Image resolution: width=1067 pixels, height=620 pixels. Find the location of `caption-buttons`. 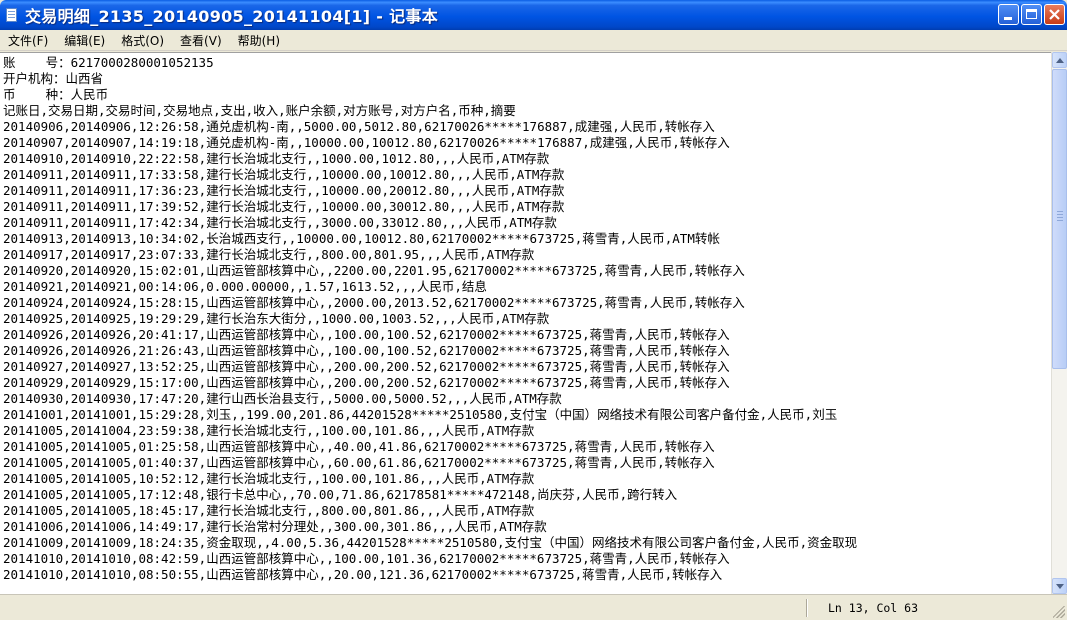

caption-buttons is located at coordinates (1030, 14).